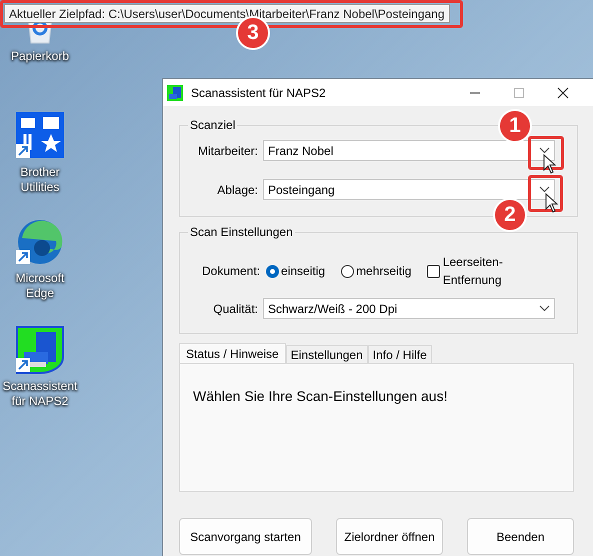 Image resolution: width=593 pixels, height=556 pixels. Describe the element at coordinates (409, 308) in the screenshot. I see `quality-dropdown: Schwarz/Weiß - 200 Dpi` at that location.